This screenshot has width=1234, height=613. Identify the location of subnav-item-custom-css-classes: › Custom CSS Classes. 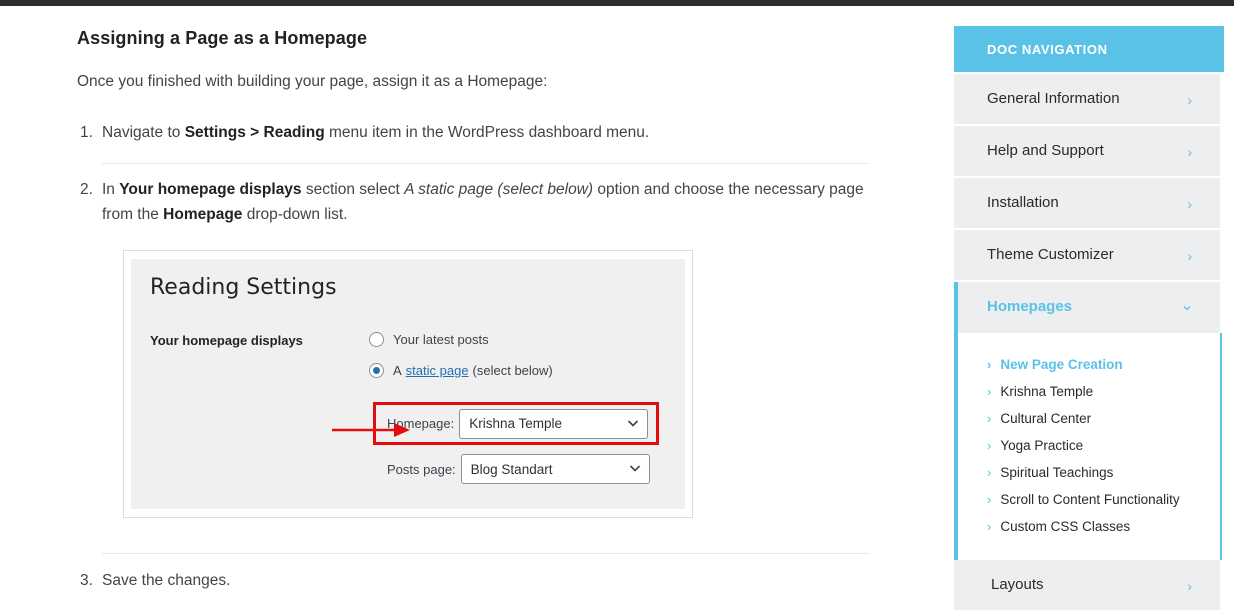
(1058, 526).